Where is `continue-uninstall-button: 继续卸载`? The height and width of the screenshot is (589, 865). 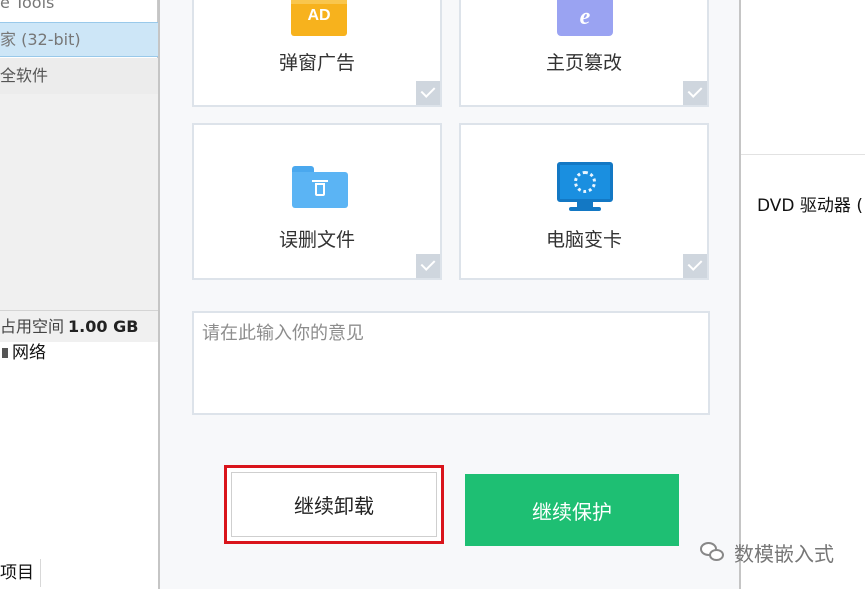
continue-uninstall-button: 继续卸载 is located at coordinates (334, 504).